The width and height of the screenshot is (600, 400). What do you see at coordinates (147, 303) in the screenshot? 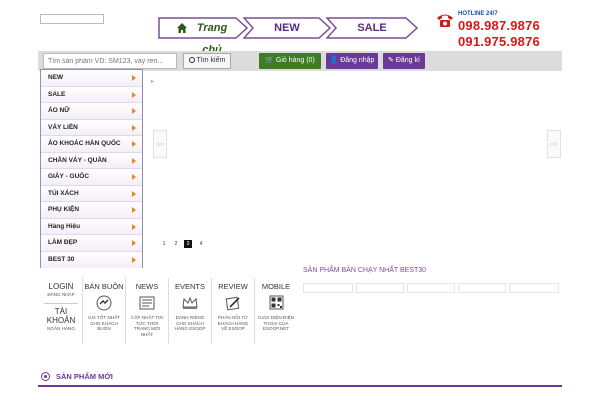
I see `news-icon` at bounding box center [147, 303].